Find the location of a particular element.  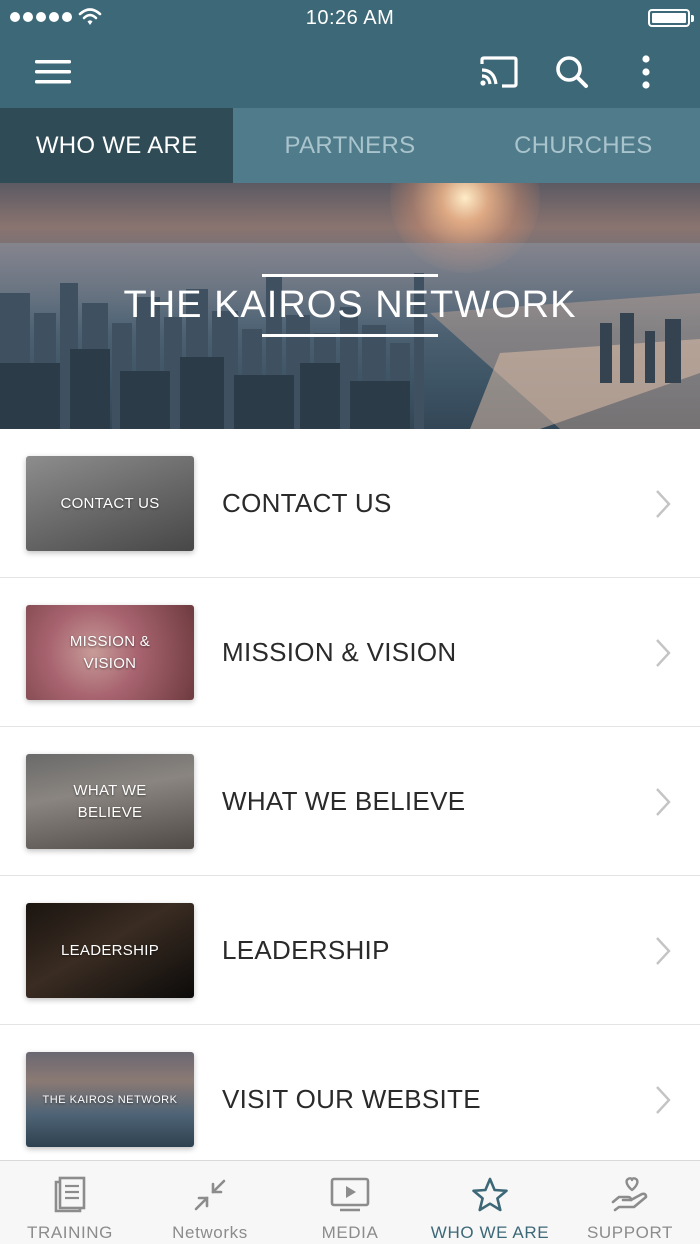

thumbnail-caption: LEADERSHIP is located at coordinates (110, 950).